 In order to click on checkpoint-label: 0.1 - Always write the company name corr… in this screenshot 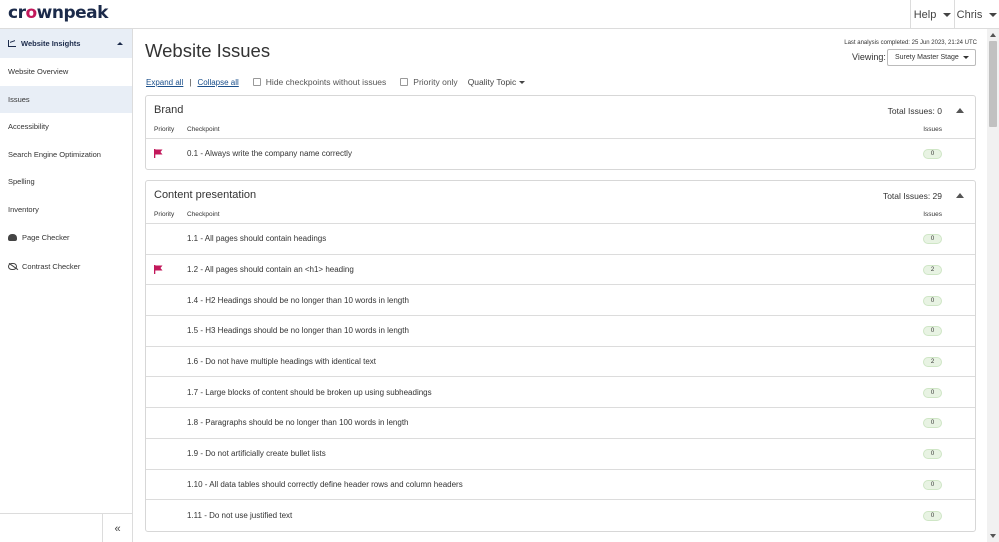, I will do `click(269, 153)`.